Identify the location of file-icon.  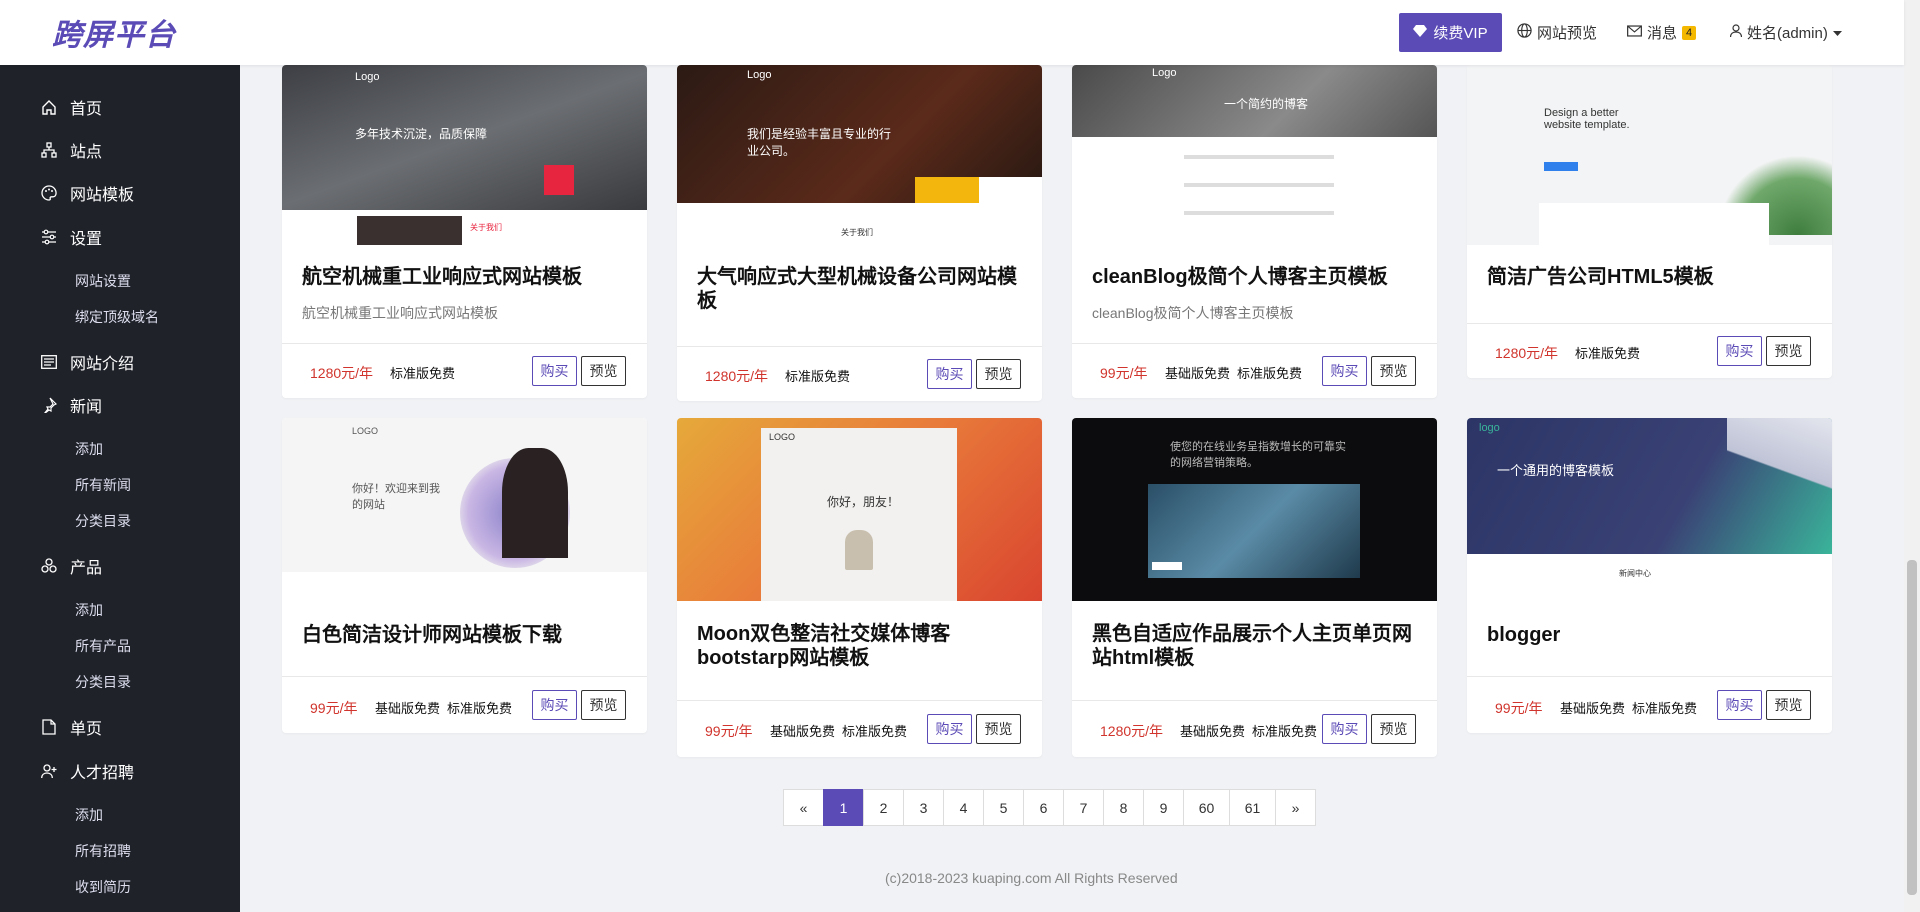
(49, 727).